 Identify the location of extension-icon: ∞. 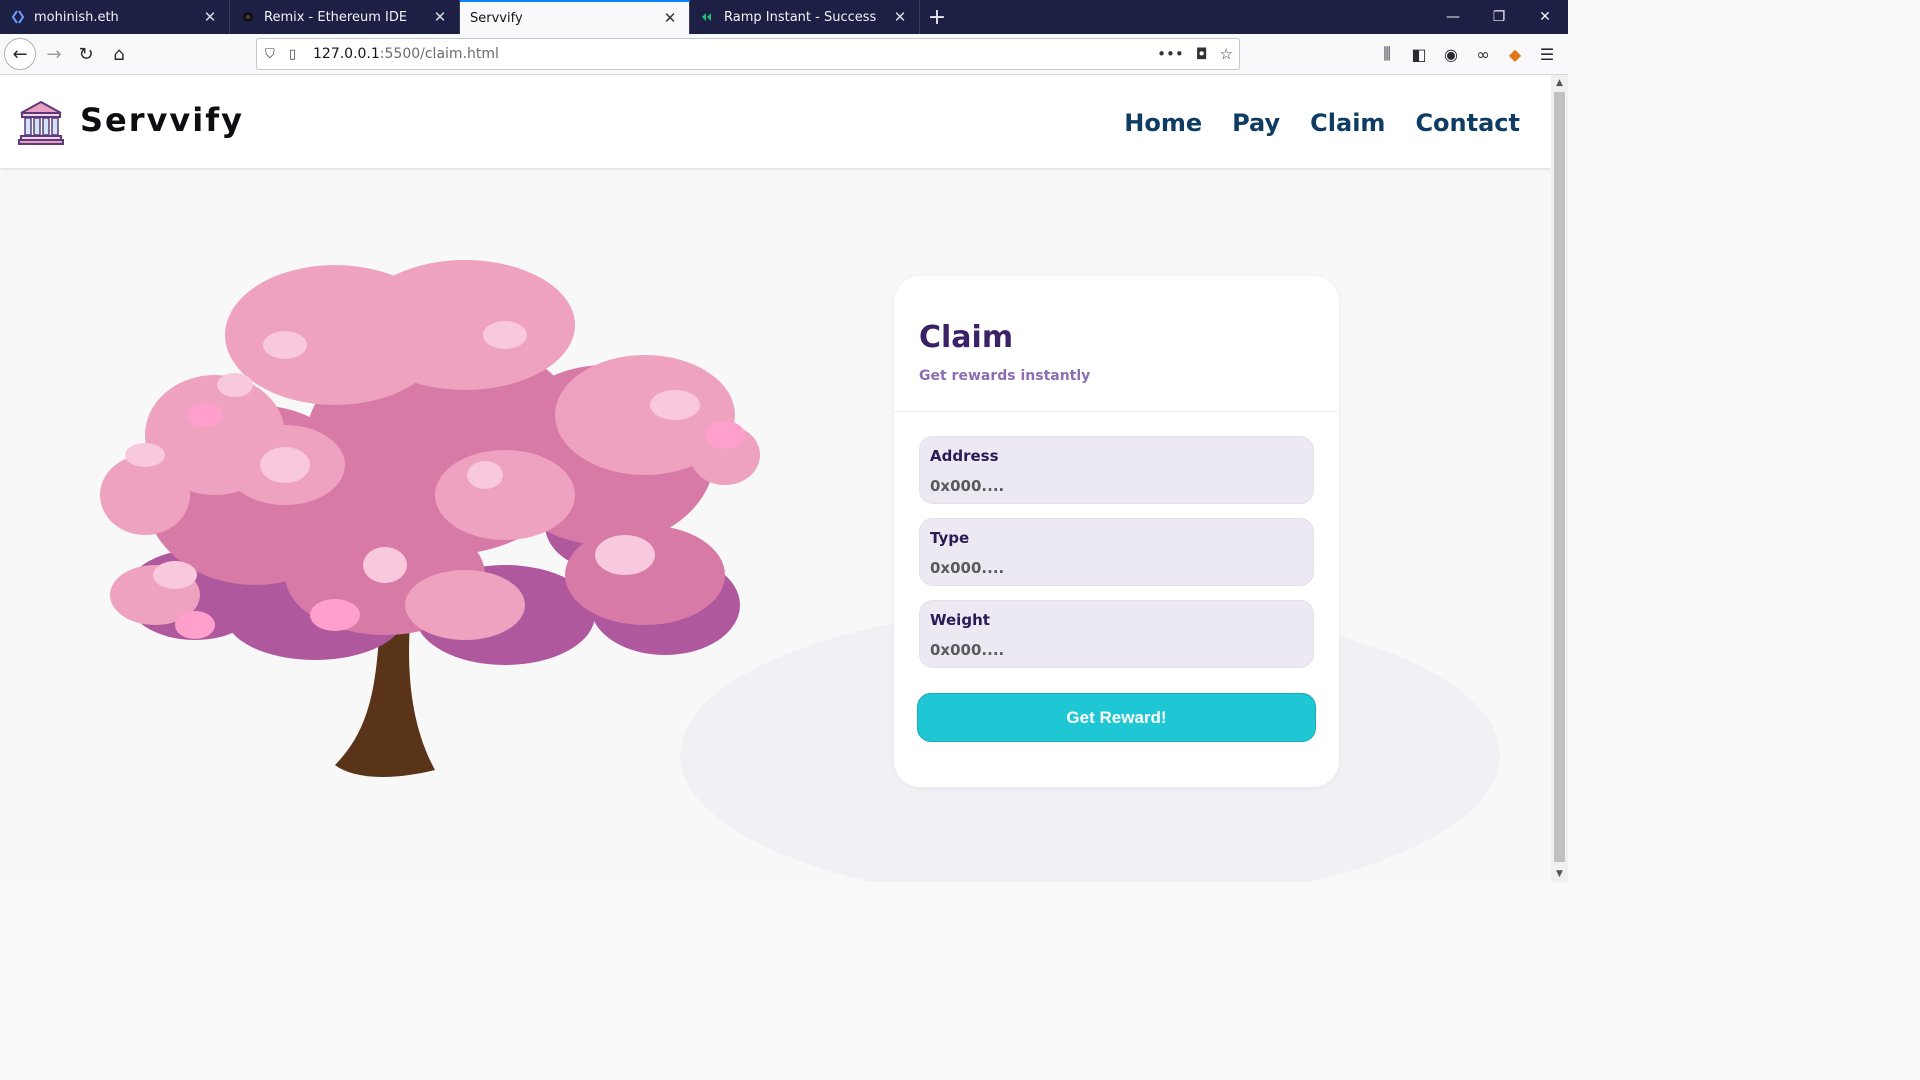
(1483, 54).